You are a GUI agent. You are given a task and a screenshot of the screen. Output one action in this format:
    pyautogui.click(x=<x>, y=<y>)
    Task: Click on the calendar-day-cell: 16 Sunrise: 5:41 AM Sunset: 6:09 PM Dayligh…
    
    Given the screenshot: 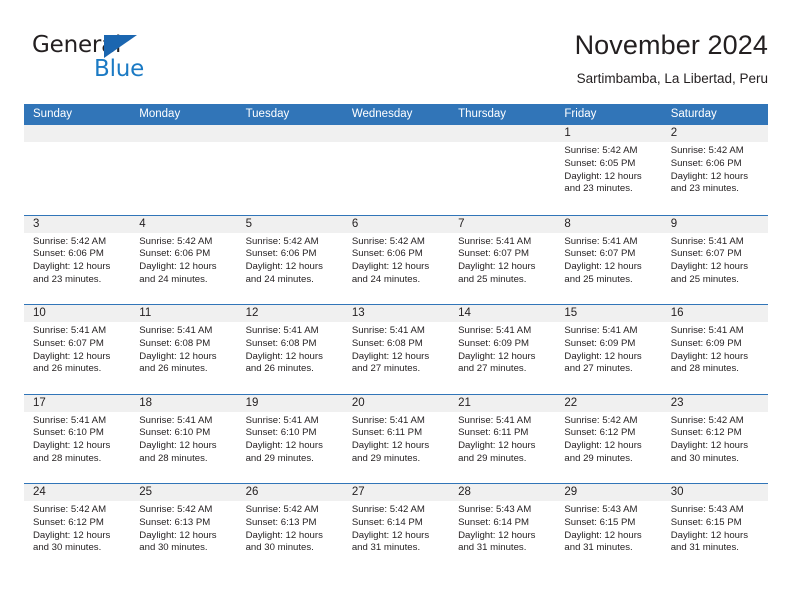 What is the action you would take?
    pyautogui.click(x=715, y=349)
    